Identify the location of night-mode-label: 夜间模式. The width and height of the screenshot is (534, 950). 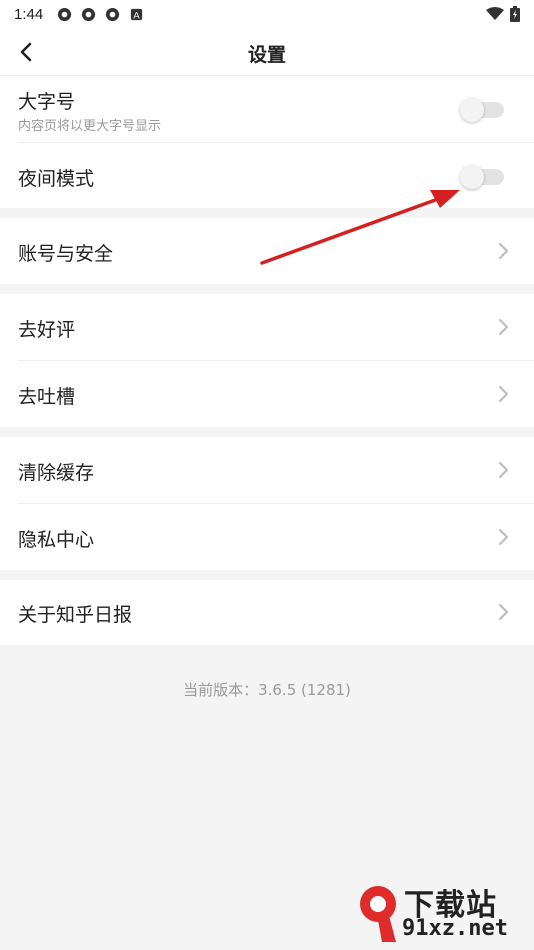
(56, 179).